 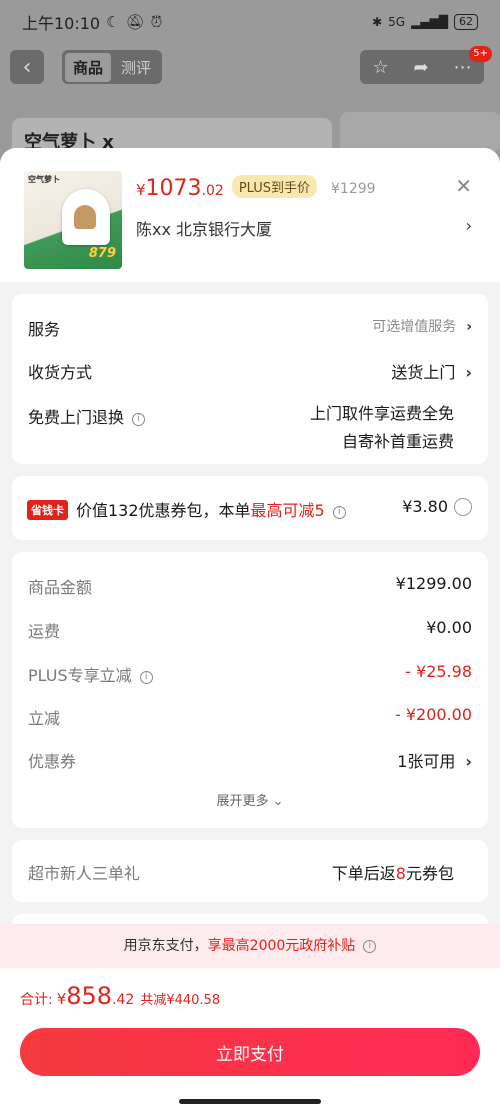 What do you see at coordinates (52, 761) in the screenshot?
I see `coupon-label: 优惠券` at bounding box center [52, 761].